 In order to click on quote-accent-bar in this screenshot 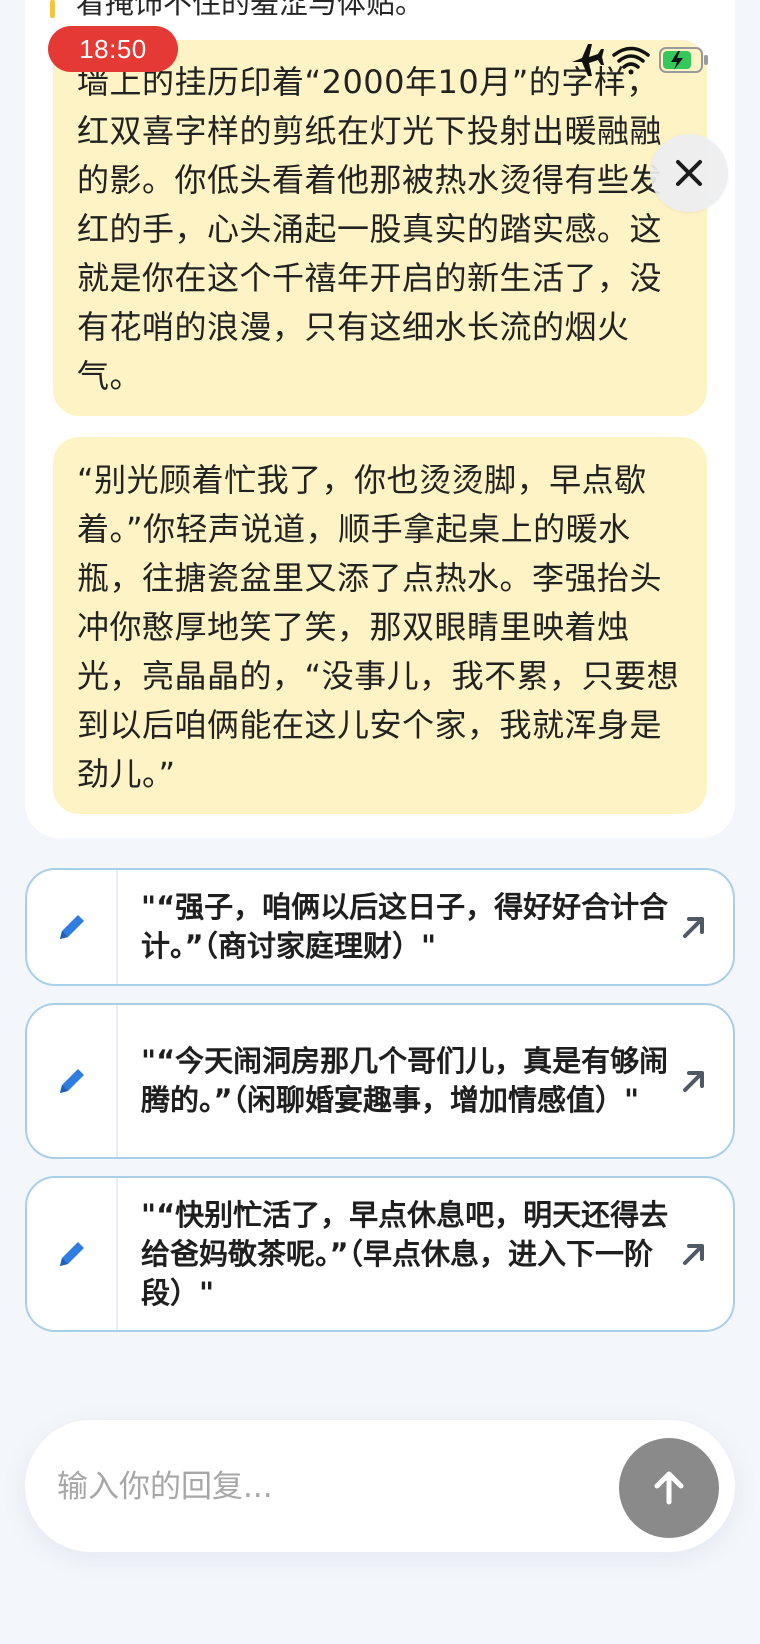, I will do `click(52, 9)`.